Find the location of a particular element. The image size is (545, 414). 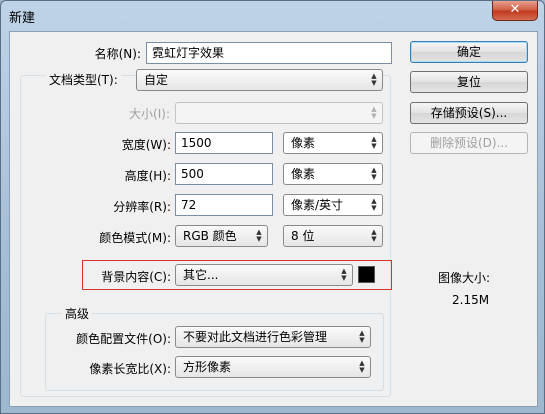

color-profile-label: 颜色配置文件(O): is located at coordinates (123, 339).